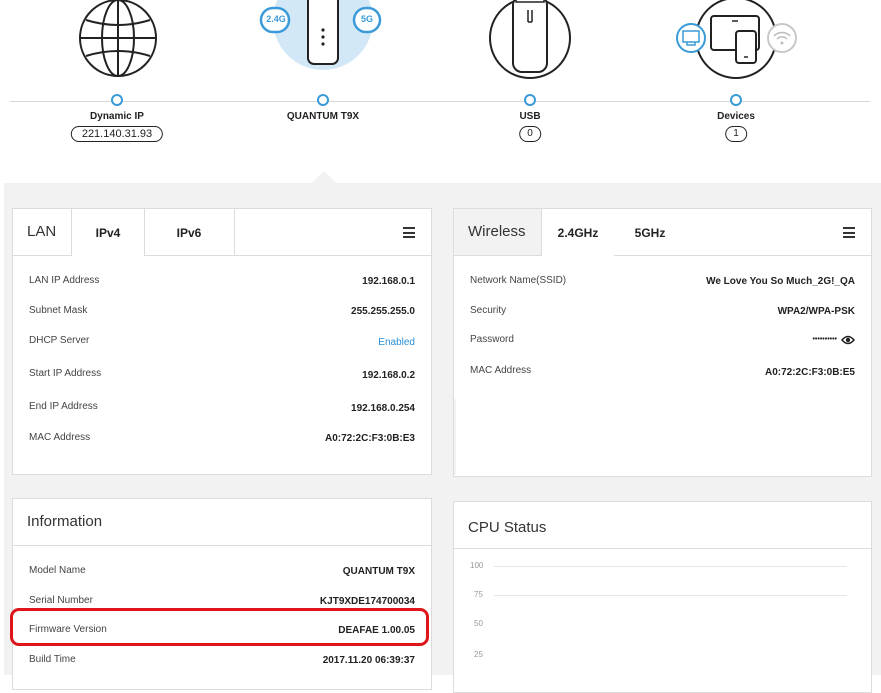  What do you see at coordinates (809, 372) in the screenshot?
I see `wlan-mac-value: A0:72:2C:F3:0B:E5` at bounding box center [809, 372].